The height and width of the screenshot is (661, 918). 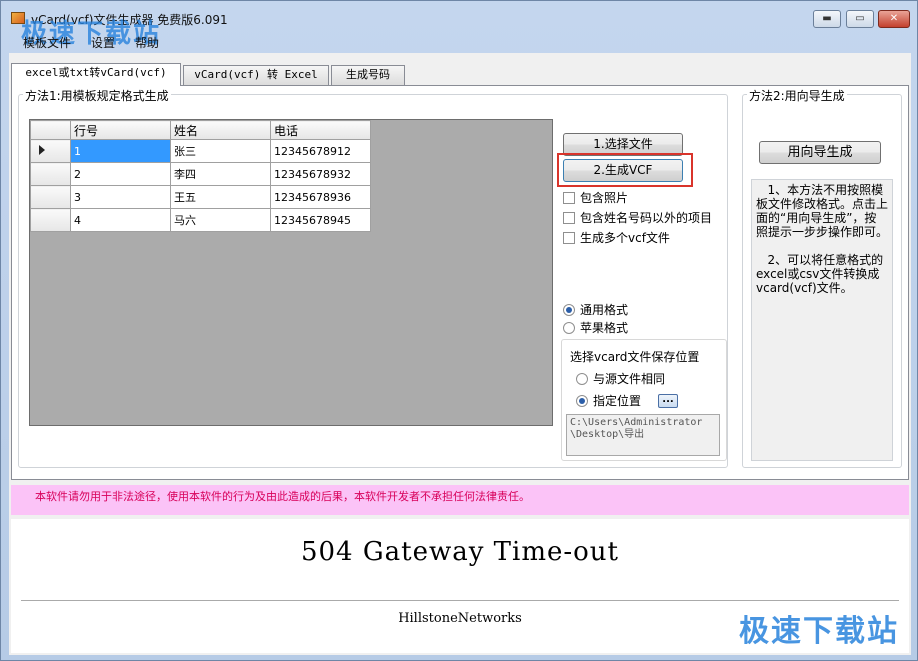 What do you see at coordinates (604, 310) in the screenshot?
I see `radio-label: 通用格式` at bounding box center [604, 310].